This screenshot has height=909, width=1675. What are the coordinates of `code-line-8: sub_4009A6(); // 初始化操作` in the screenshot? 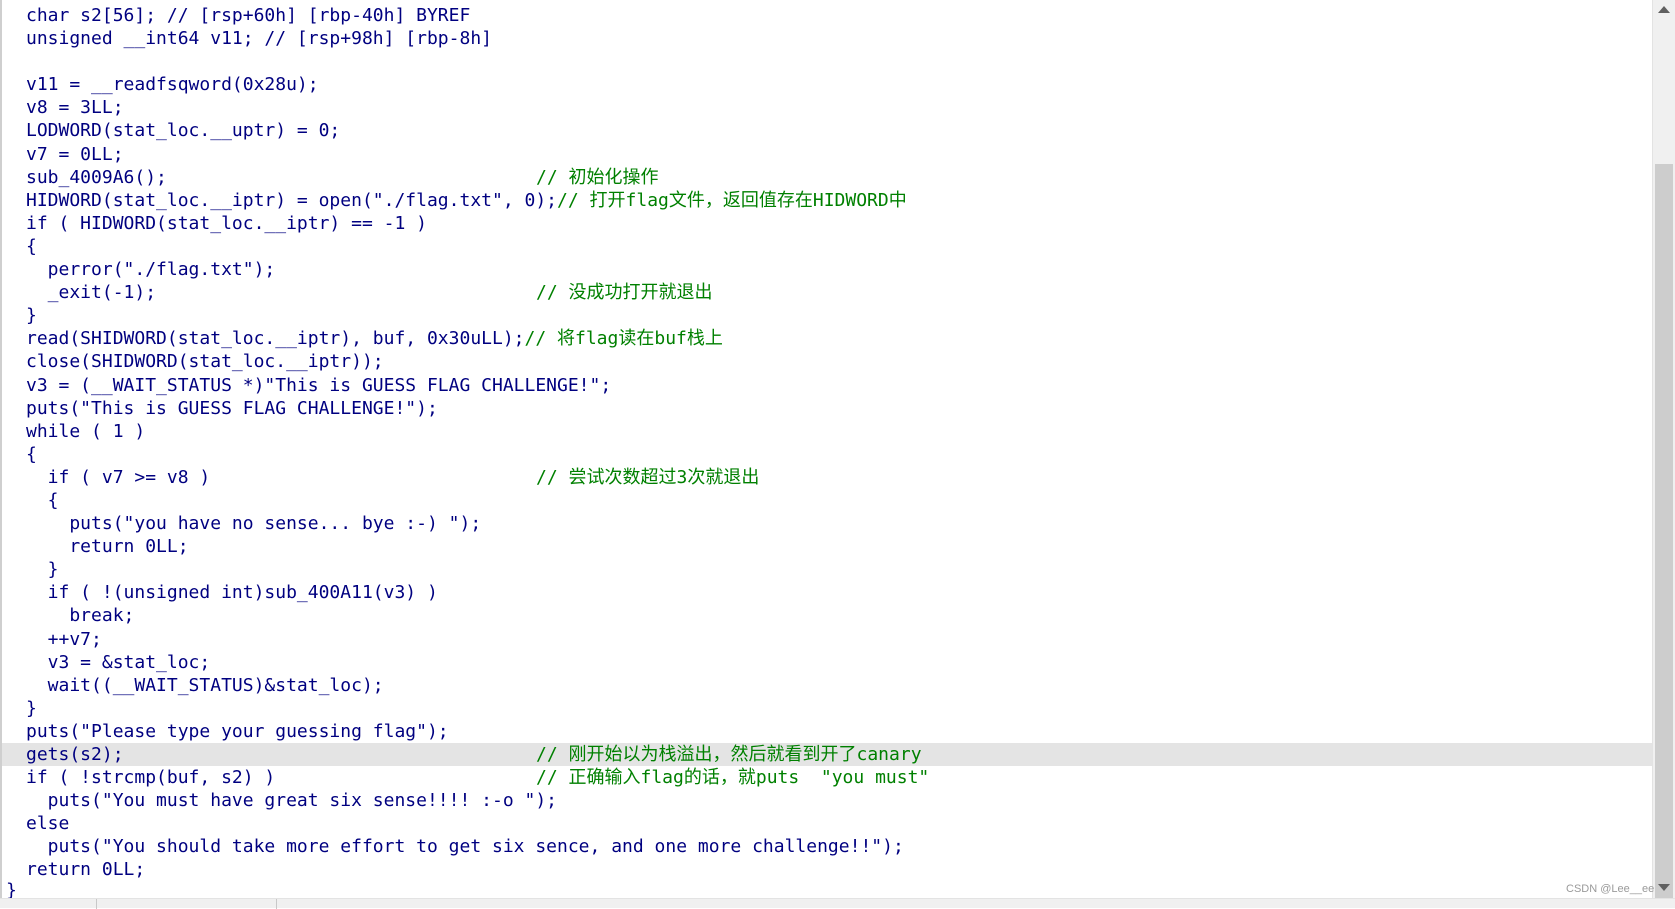 It's located at (839, 177).